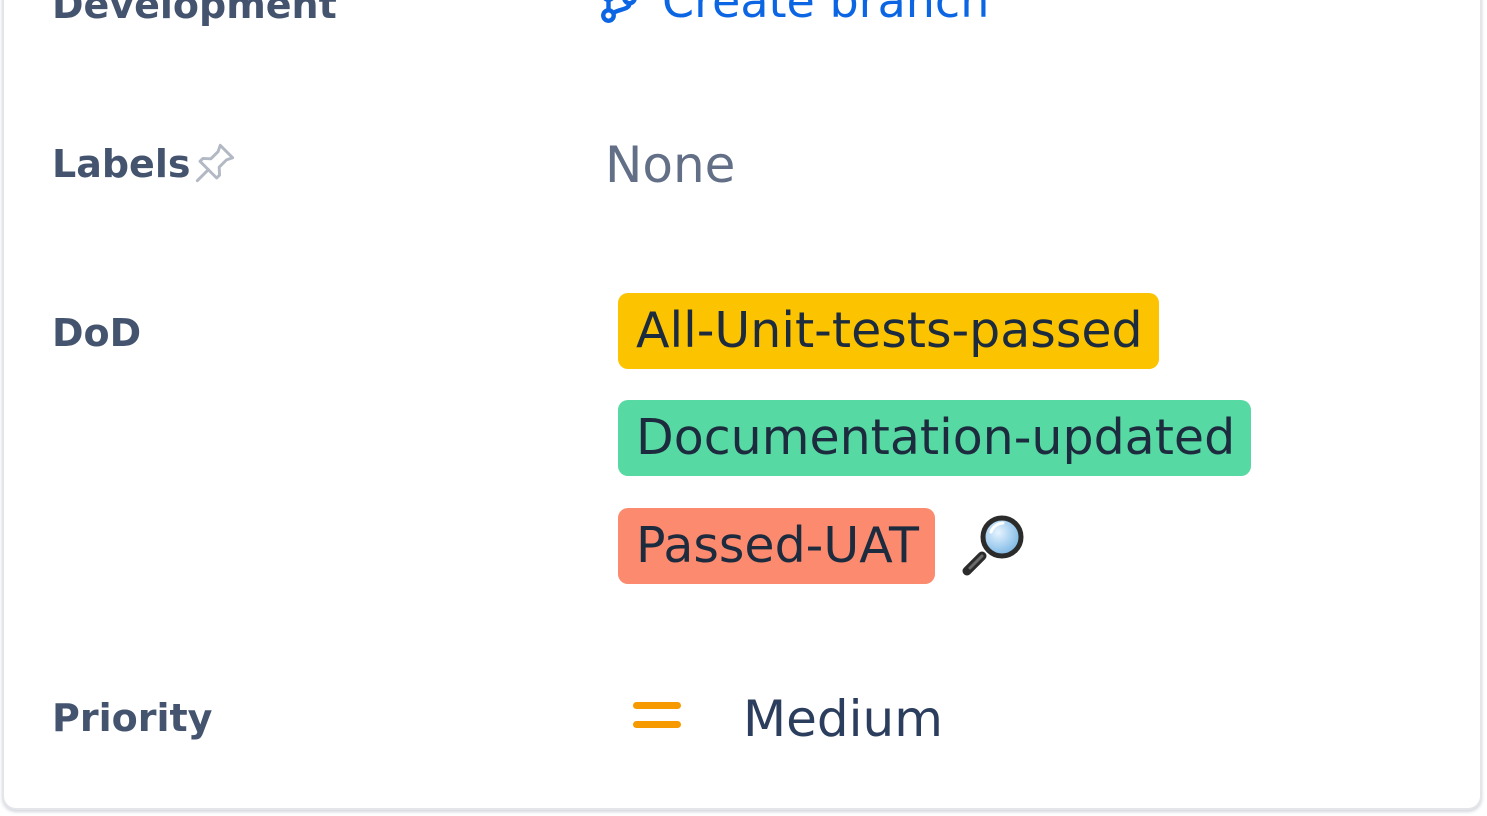 The height and width of the screenshot is (816, 1487). I want to click on create-branch-link: Create branch, so click(793, 13).